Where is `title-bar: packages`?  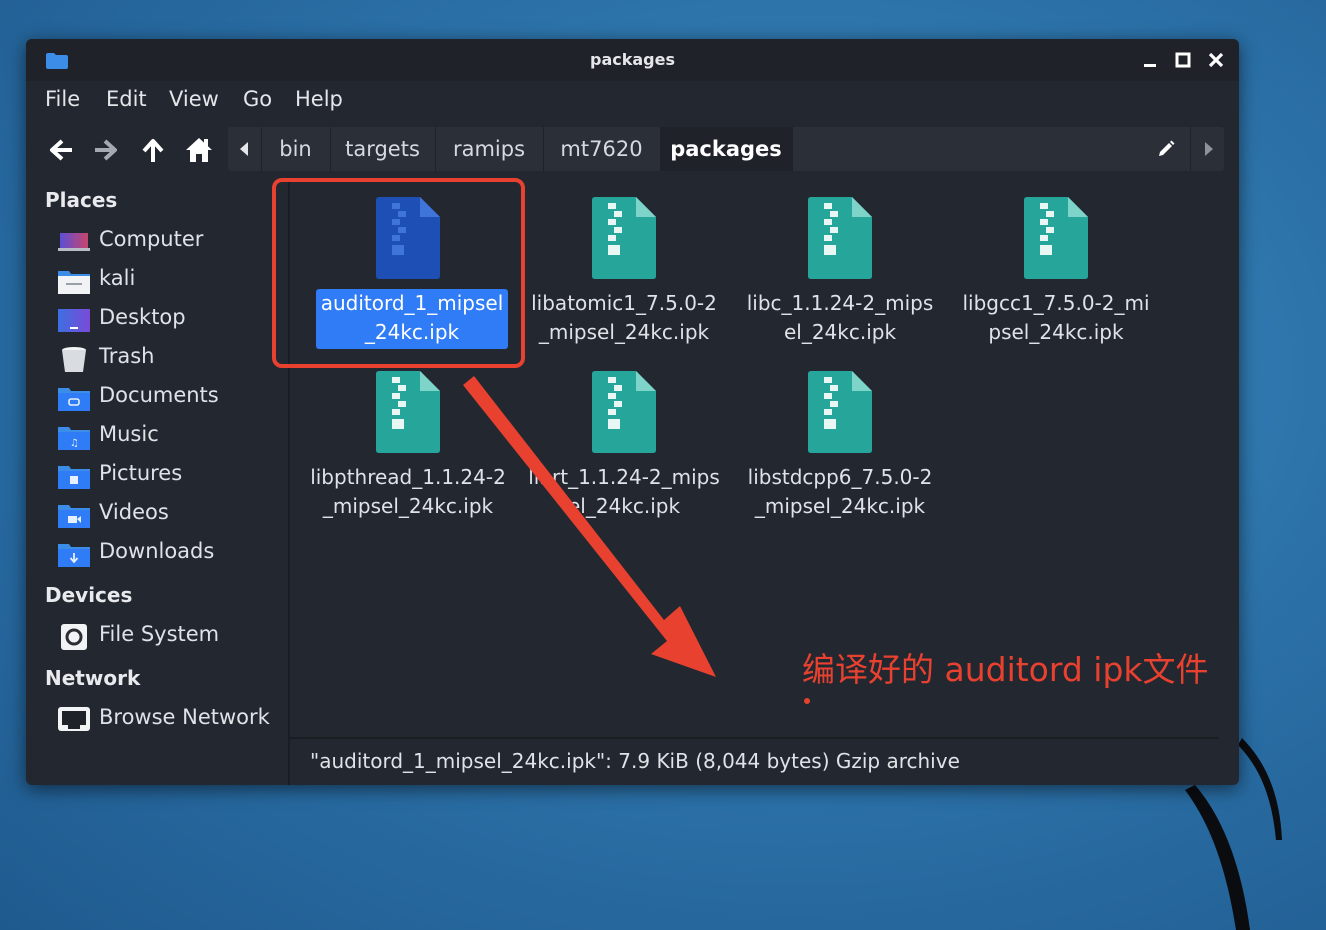 title-bar: packages is located at coordinates (632, 60).